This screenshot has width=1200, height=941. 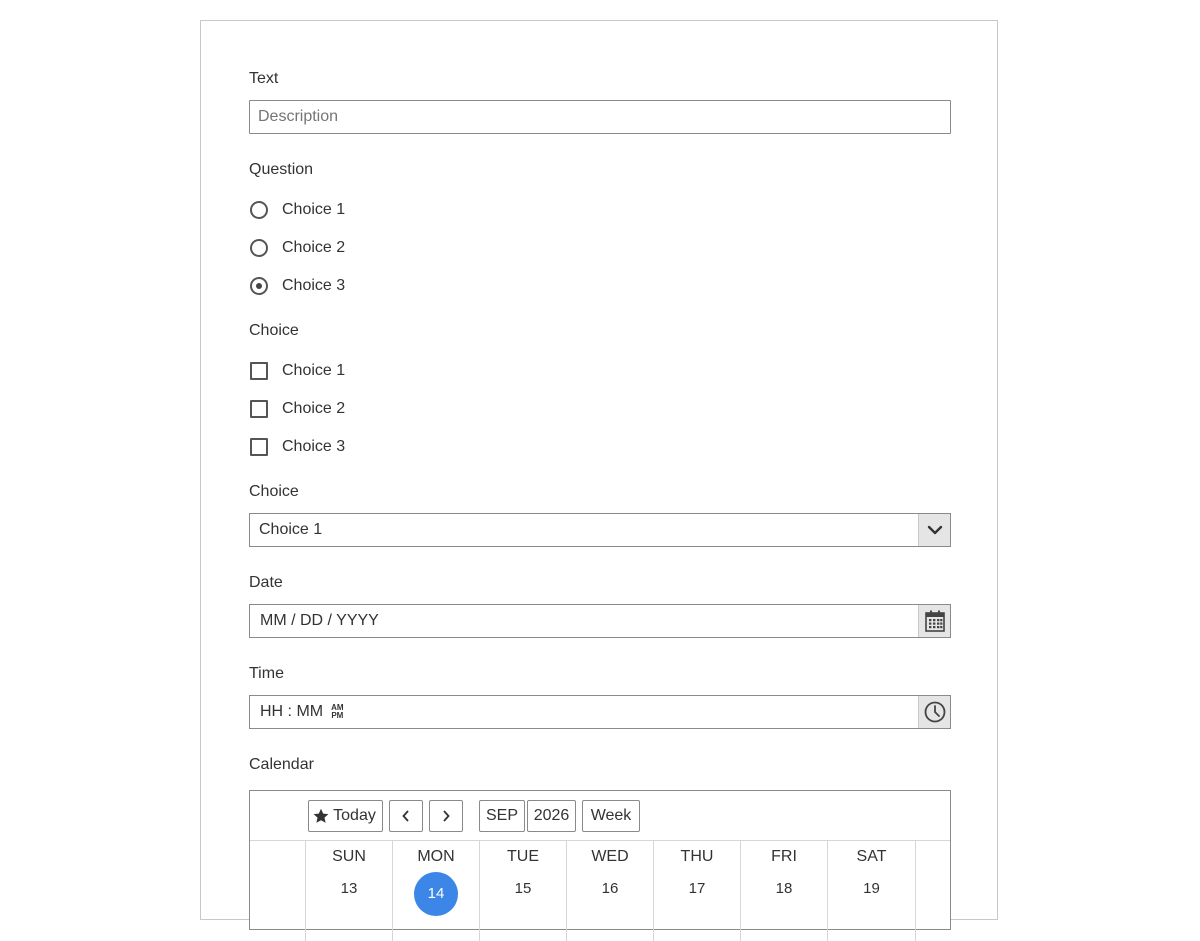 What do you see at coordinates (871, 891) in the screenshot?
I see `day-column-sat: SAT 19` at bounding box center [871, 891].